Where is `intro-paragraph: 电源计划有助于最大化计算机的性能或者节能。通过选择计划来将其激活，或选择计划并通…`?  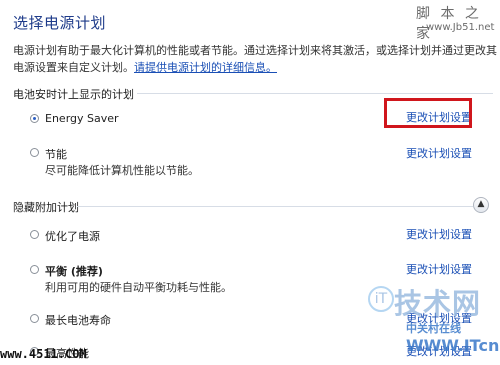 intro-paragraph: 电源计划有助于最大化计算机的性能或者节能。通过选择计划来将其激活，或选择计划并通… is located at coordinates (256, 59).